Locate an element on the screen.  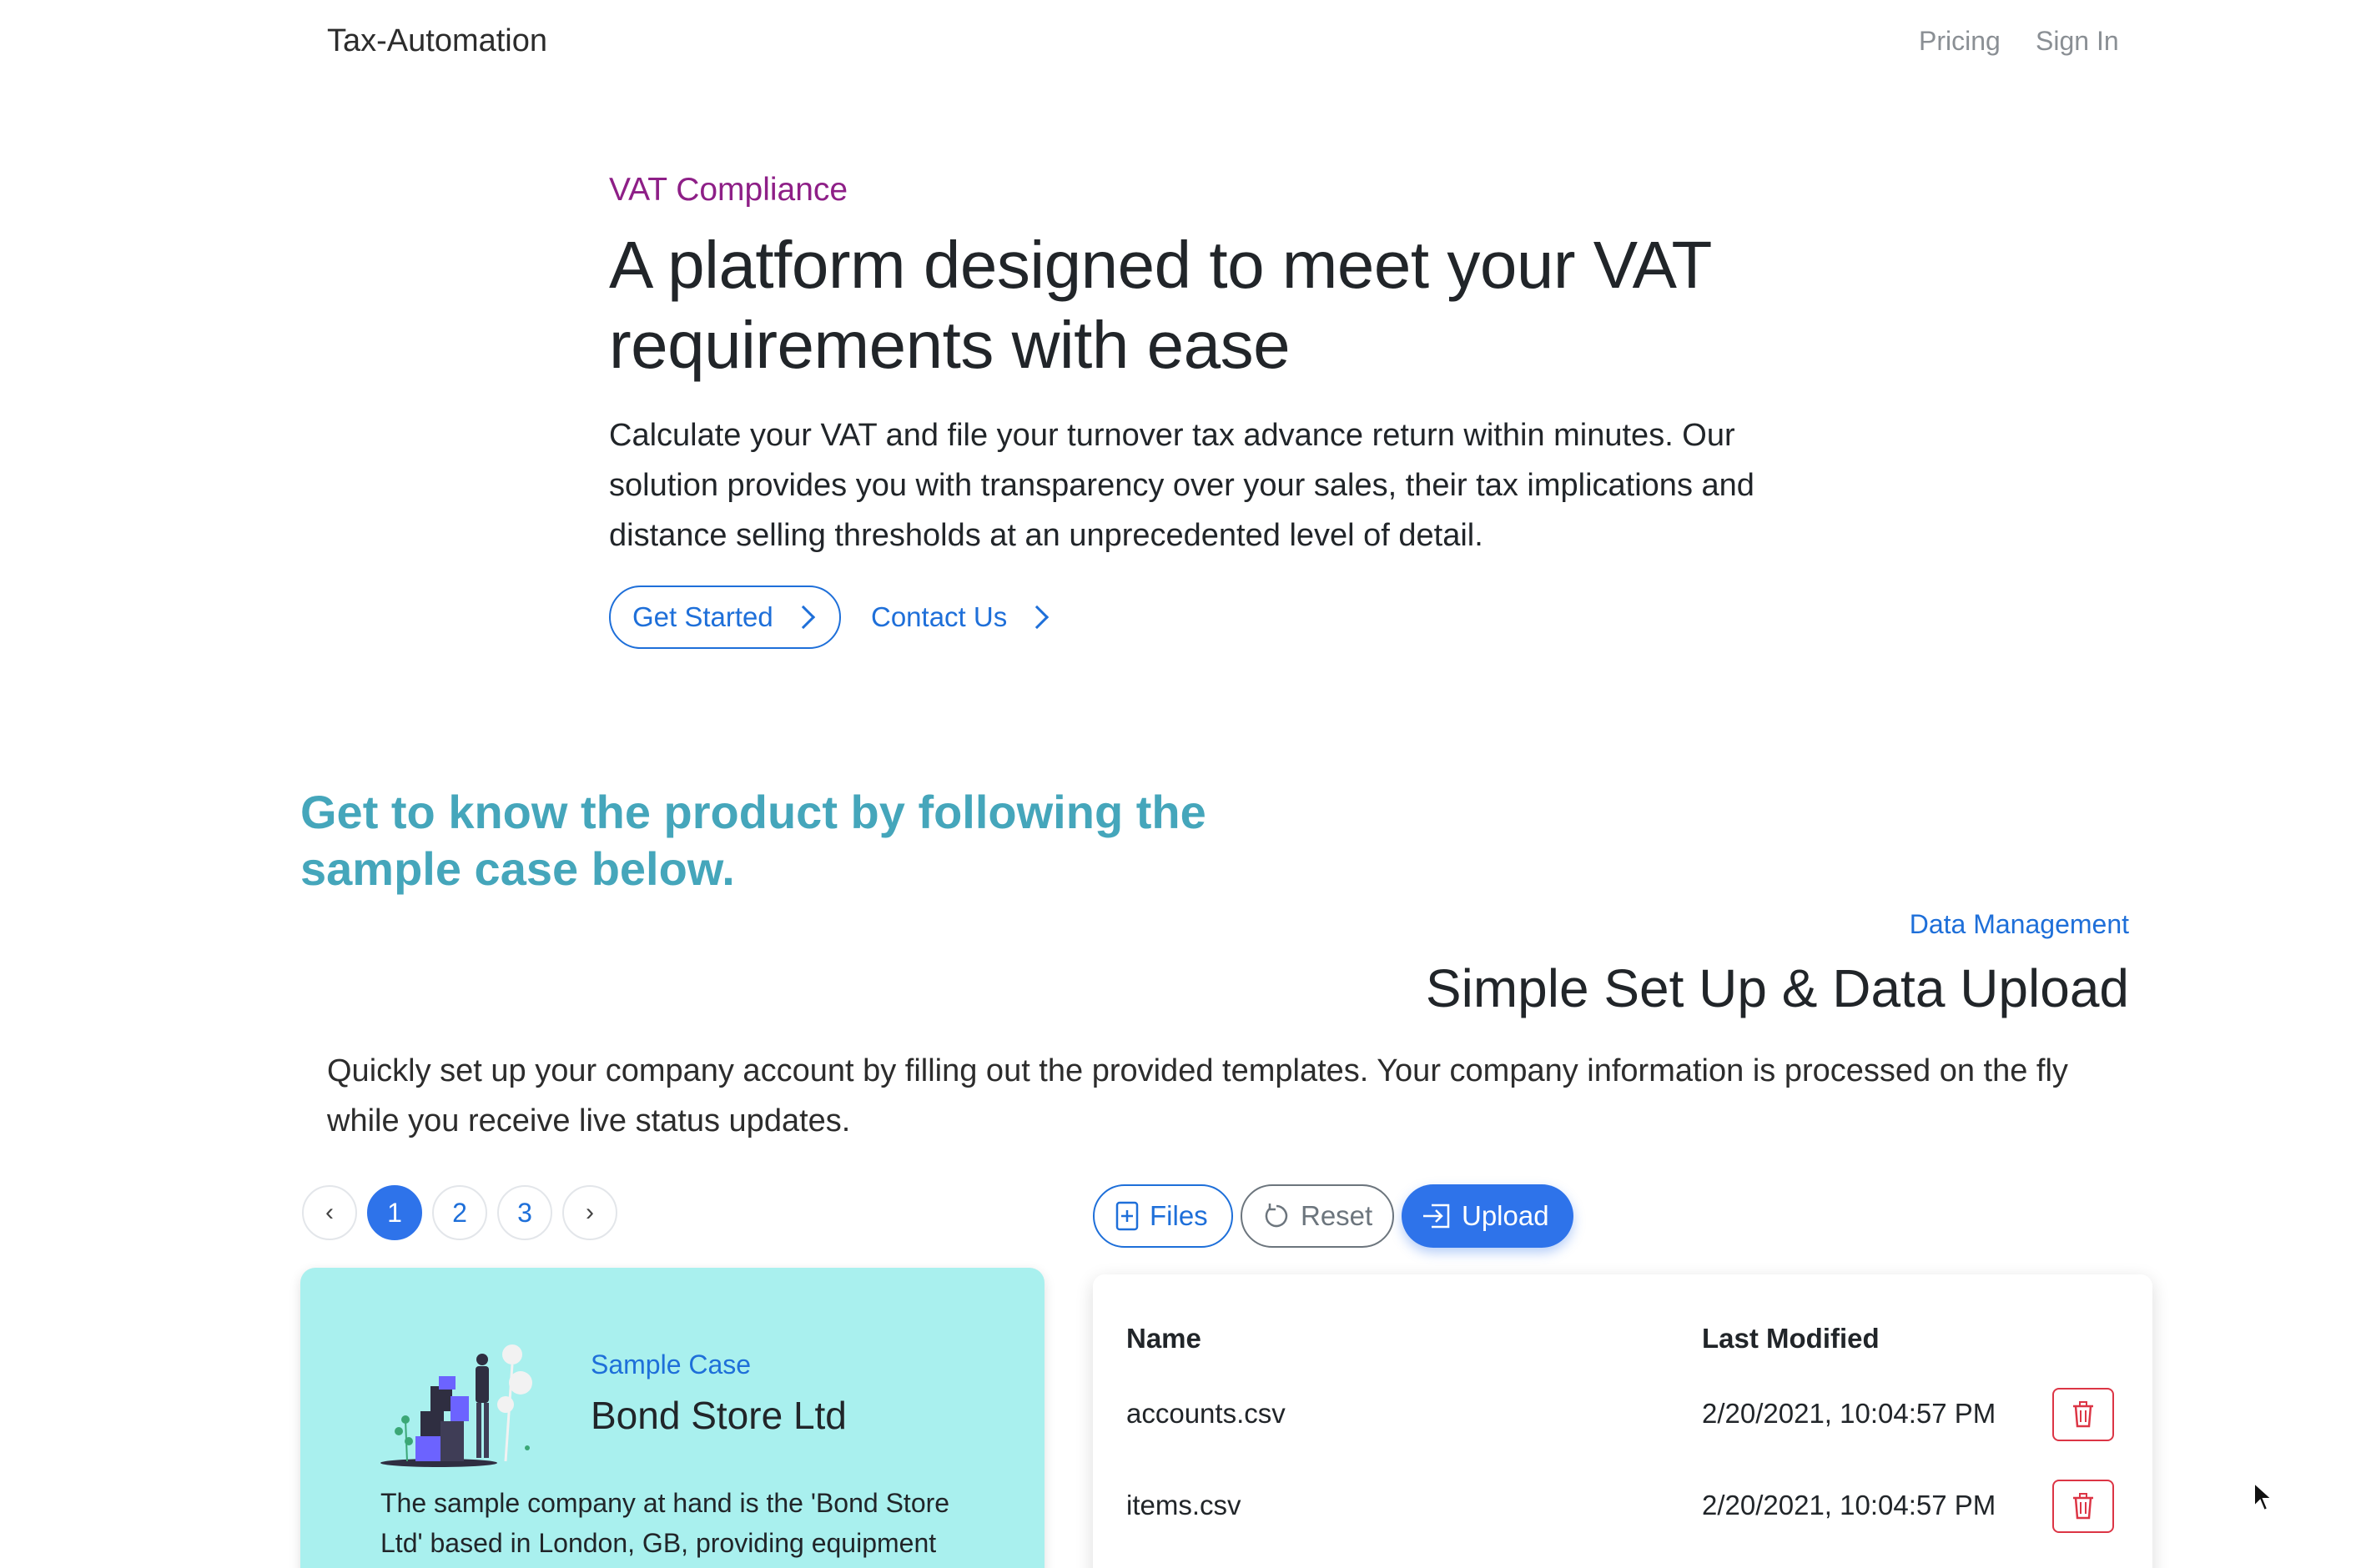
files-button: Files is located at coordinates (1163, 1216).